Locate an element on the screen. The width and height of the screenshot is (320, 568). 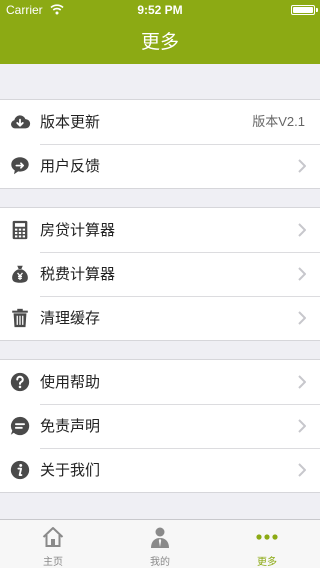
home-icon is located at coordinates (53, 537).